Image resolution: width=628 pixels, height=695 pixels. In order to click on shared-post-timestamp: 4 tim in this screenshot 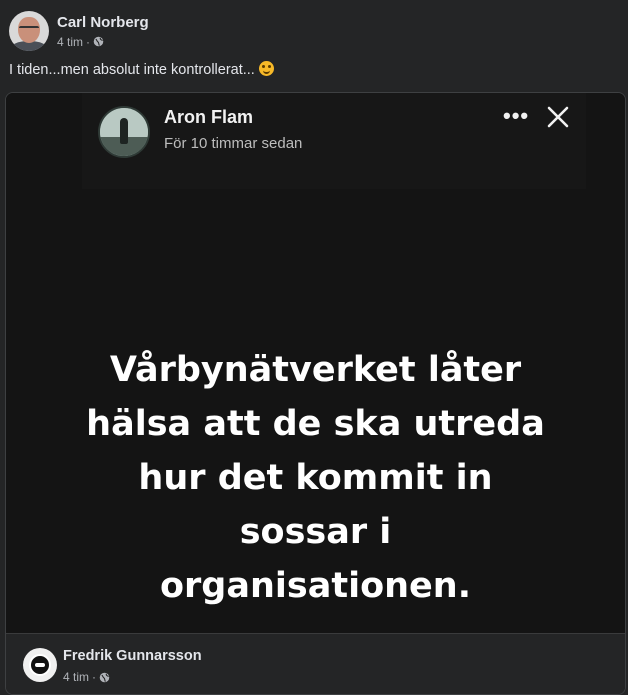, I will do `click(76, 677)`.